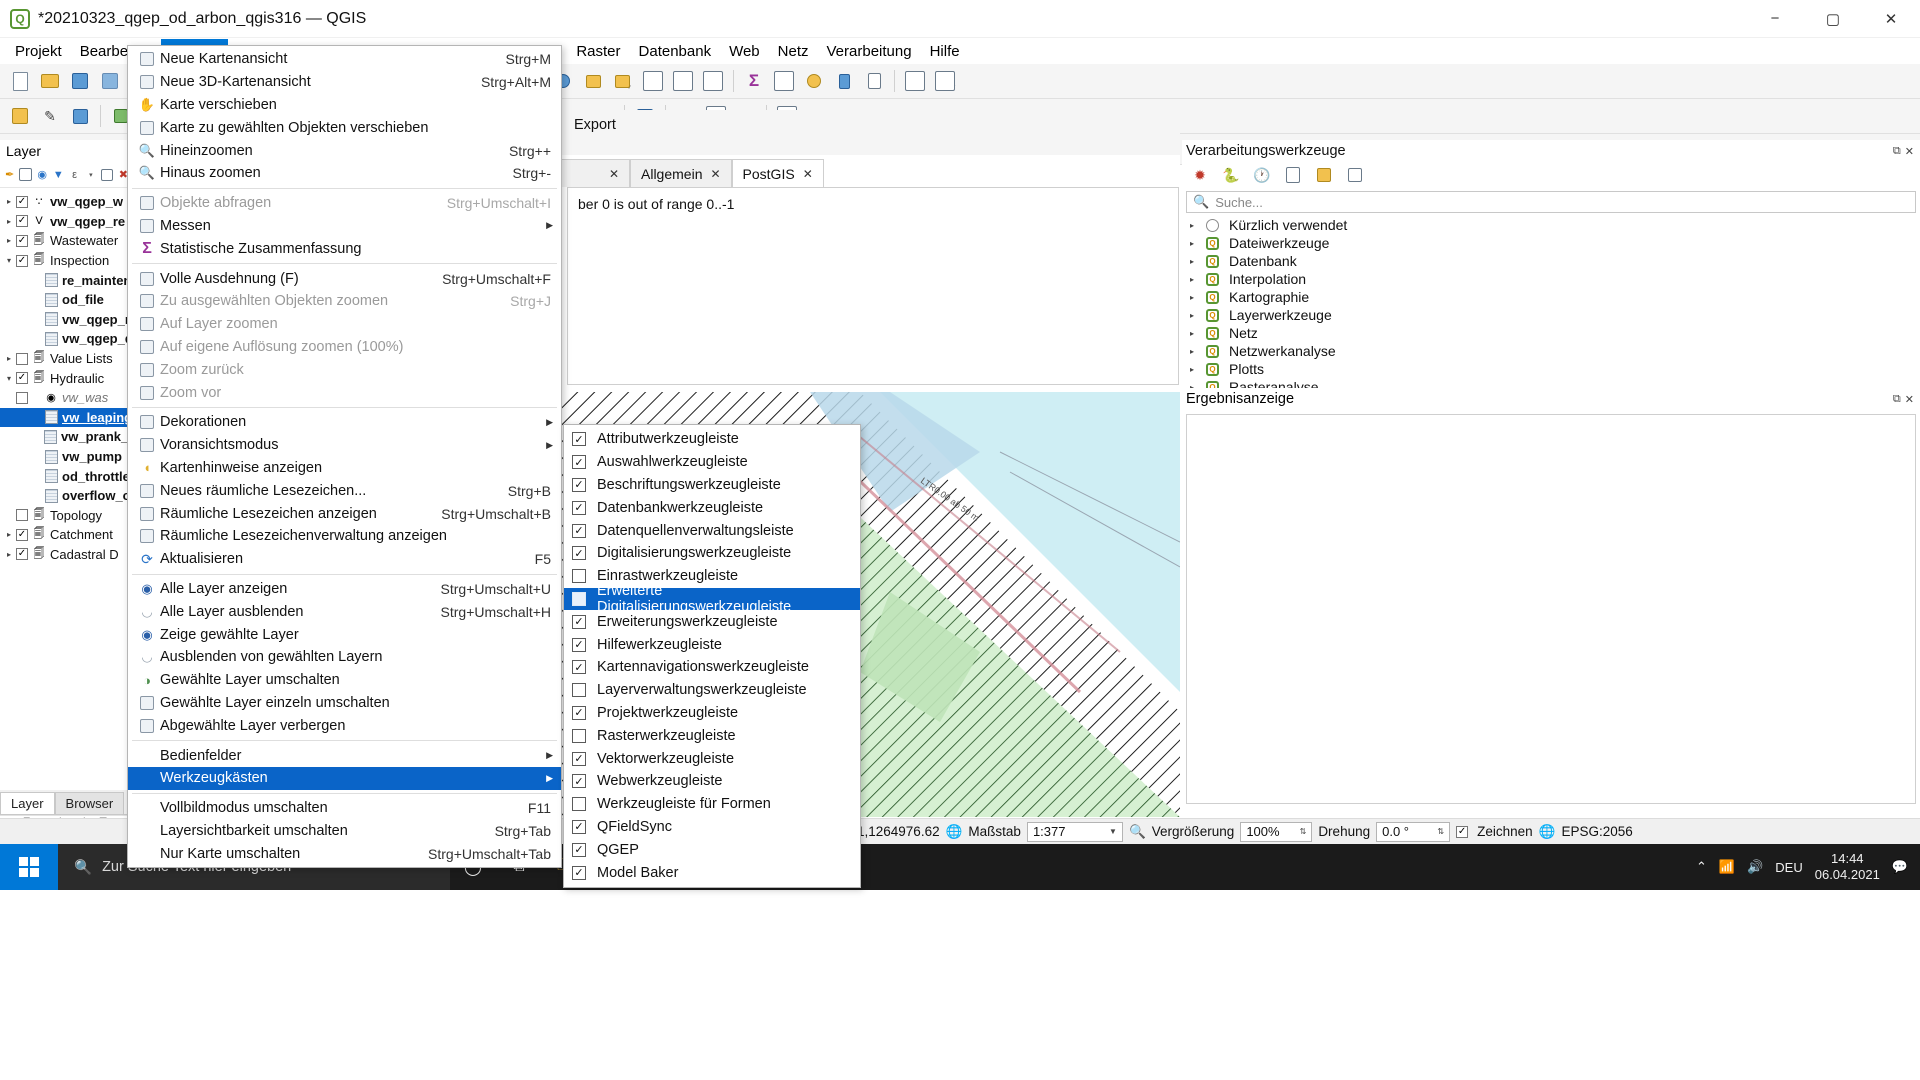  Describe the element at coordinates (80, 116) in the screenshot. I see `save-layer-edits-icon` at that location.